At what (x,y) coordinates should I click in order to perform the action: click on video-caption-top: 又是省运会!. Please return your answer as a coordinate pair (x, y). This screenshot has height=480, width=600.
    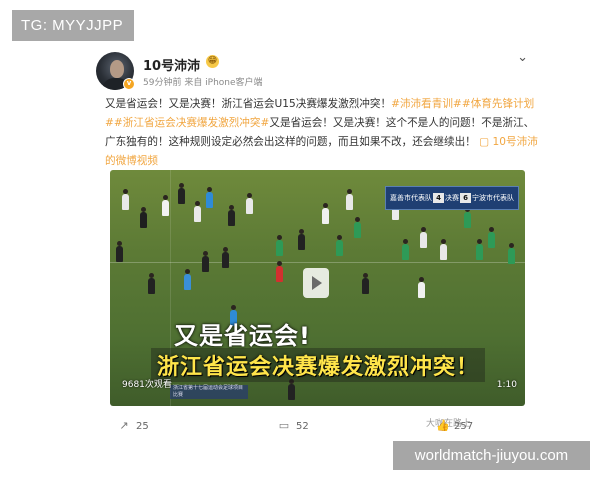
    Looking at the image, I should click on (242, 336).